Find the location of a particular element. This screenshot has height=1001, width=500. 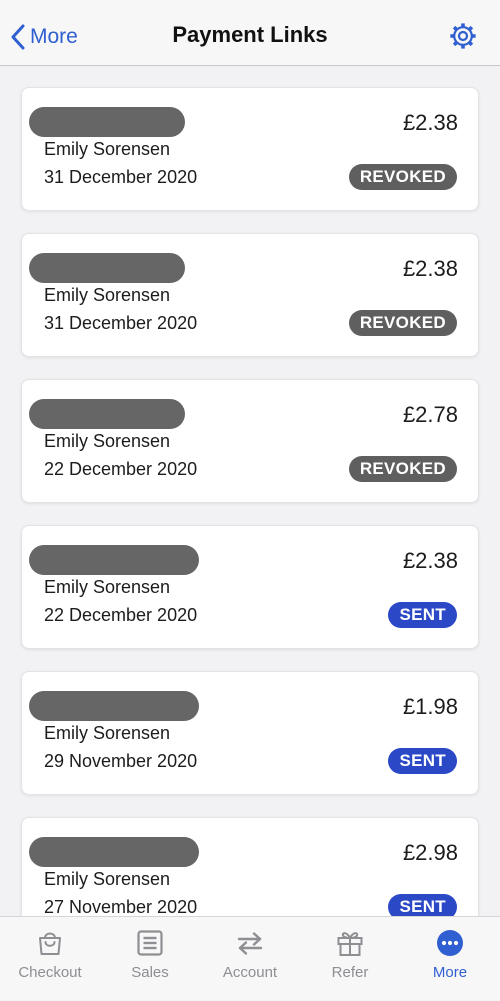

link-date: 27 November 2020 is located at coordinates (121, 906).